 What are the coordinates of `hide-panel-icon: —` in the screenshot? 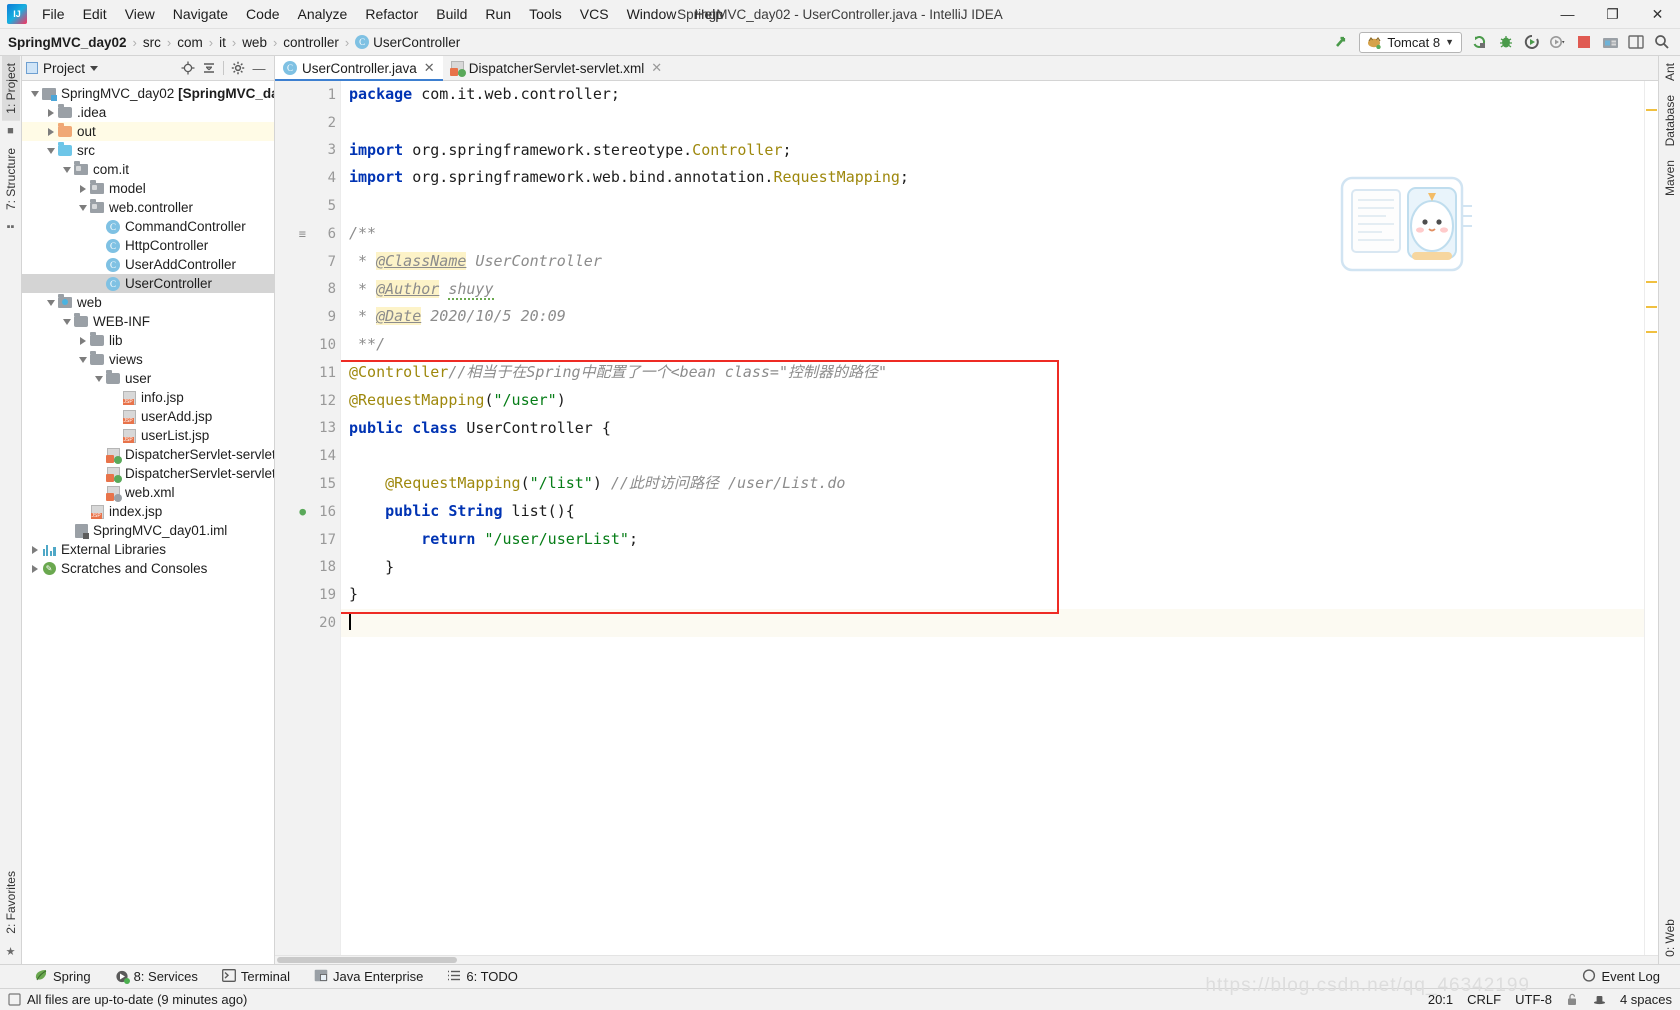 It's located at (259, 68).